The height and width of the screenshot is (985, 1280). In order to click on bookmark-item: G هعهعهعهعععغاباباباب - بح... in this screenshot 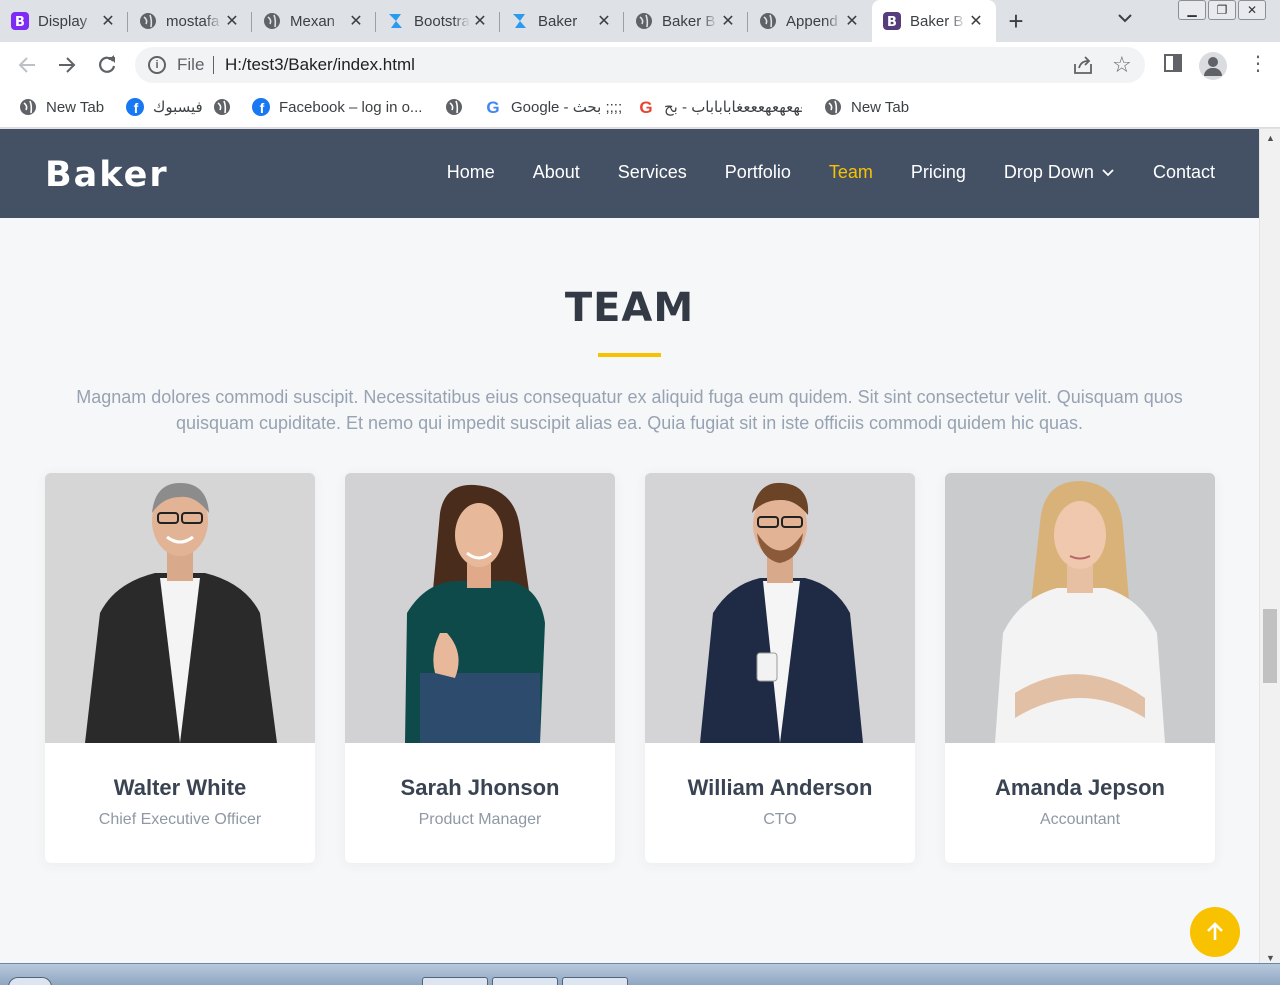, I will do `click(719, 107)`.